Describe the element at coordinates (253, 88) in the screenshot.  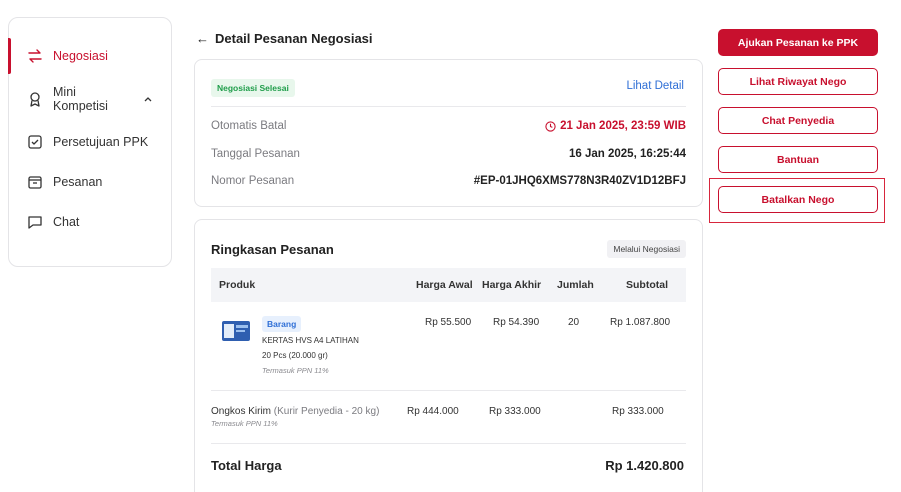
I see `status-badge: Negosiasi Selesai` at that location.